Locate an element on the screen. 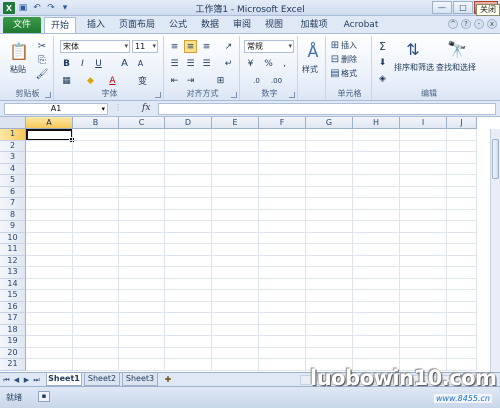  row-header: 18 is located at coordinates (13, 330).